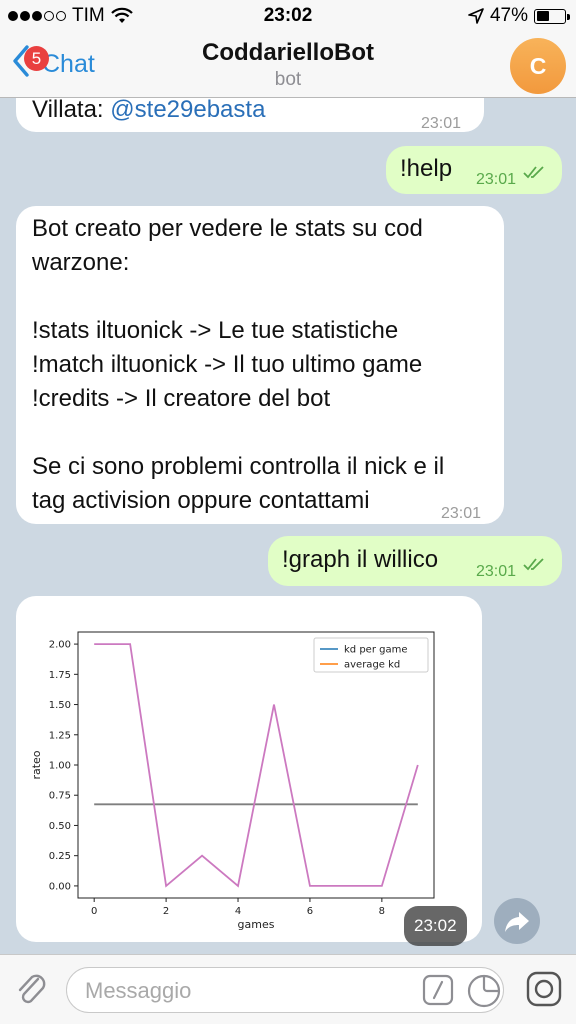  What do you see at coordinates (288, 52) in the screenshot?
I see `chat-title: CoddarielloBot` at bounding box center [288, 52].